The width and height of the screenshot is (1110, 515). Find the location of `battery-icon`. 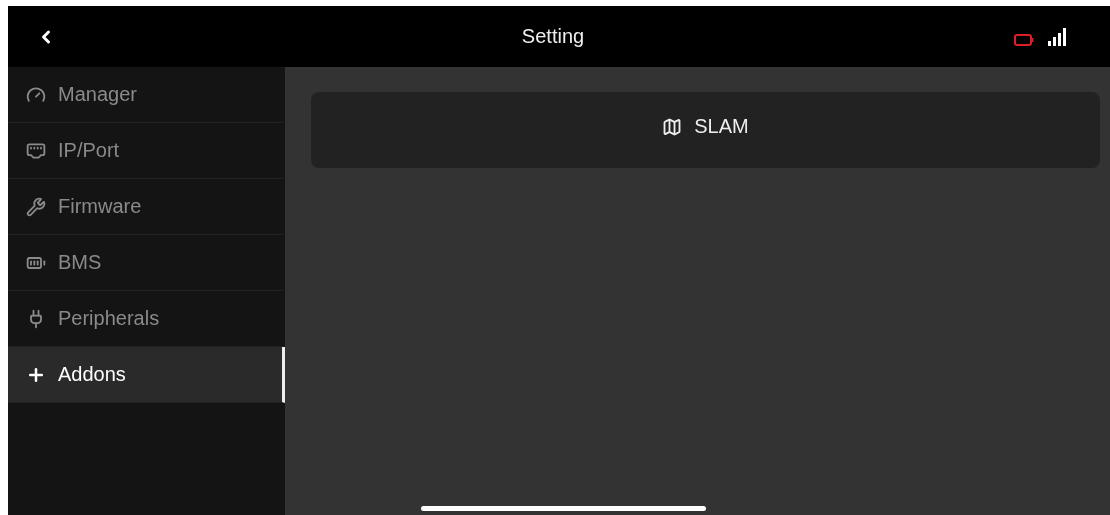

battery-icon is located at coordinates (1024, 39).